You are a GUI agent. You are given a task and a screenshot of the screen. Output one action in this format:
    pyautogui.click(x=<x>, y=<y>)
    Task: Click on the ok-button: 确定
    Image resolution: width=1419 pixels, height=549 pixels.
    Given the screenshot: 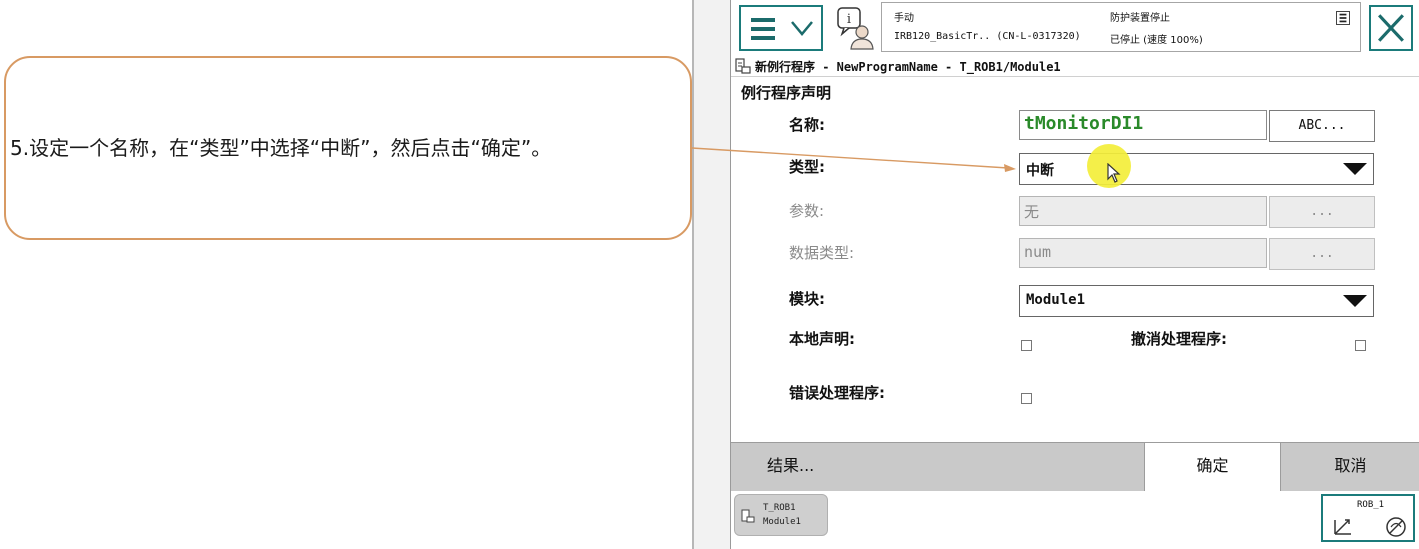 What is the action you would take?
    pyautogui.click(x=1213, y=467)
    